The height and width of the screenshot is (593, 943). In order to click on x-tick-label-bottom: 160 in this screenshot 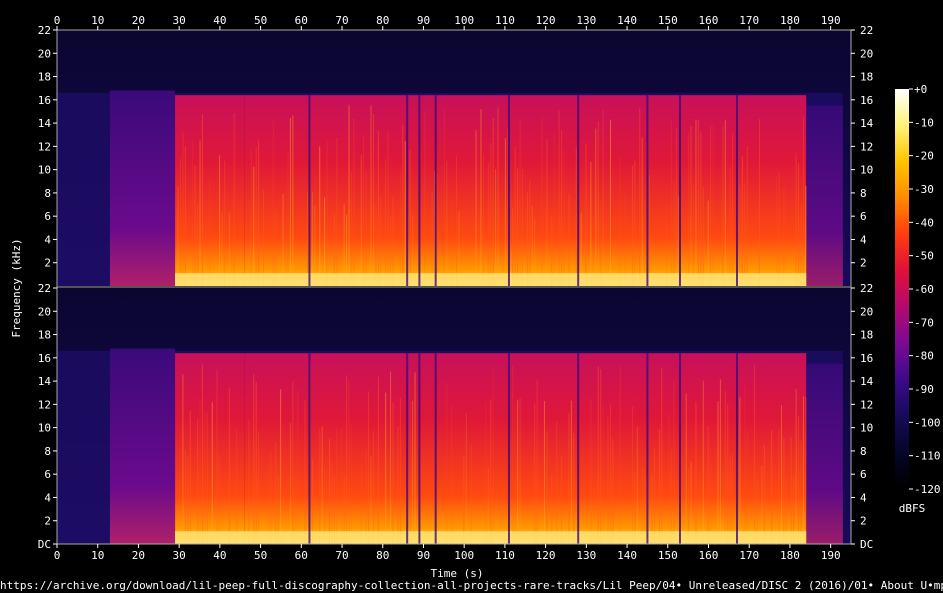, I will do `click(709, 555)`.